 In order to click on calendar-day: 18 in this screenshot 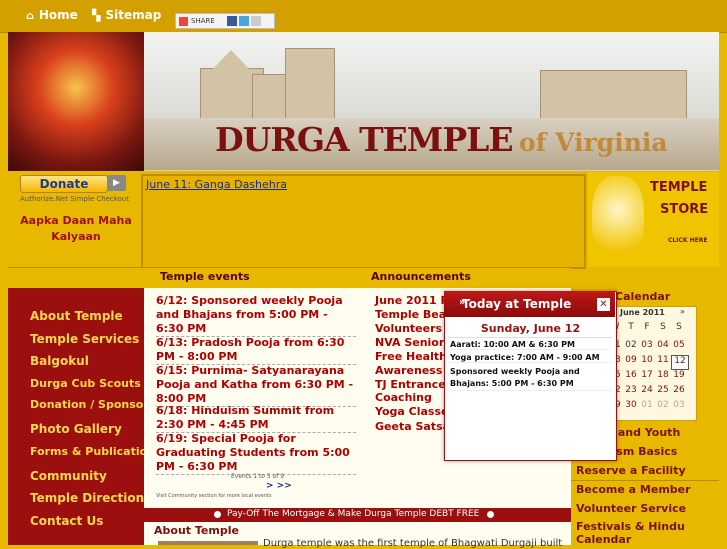, I will do `click(663, 377)`.